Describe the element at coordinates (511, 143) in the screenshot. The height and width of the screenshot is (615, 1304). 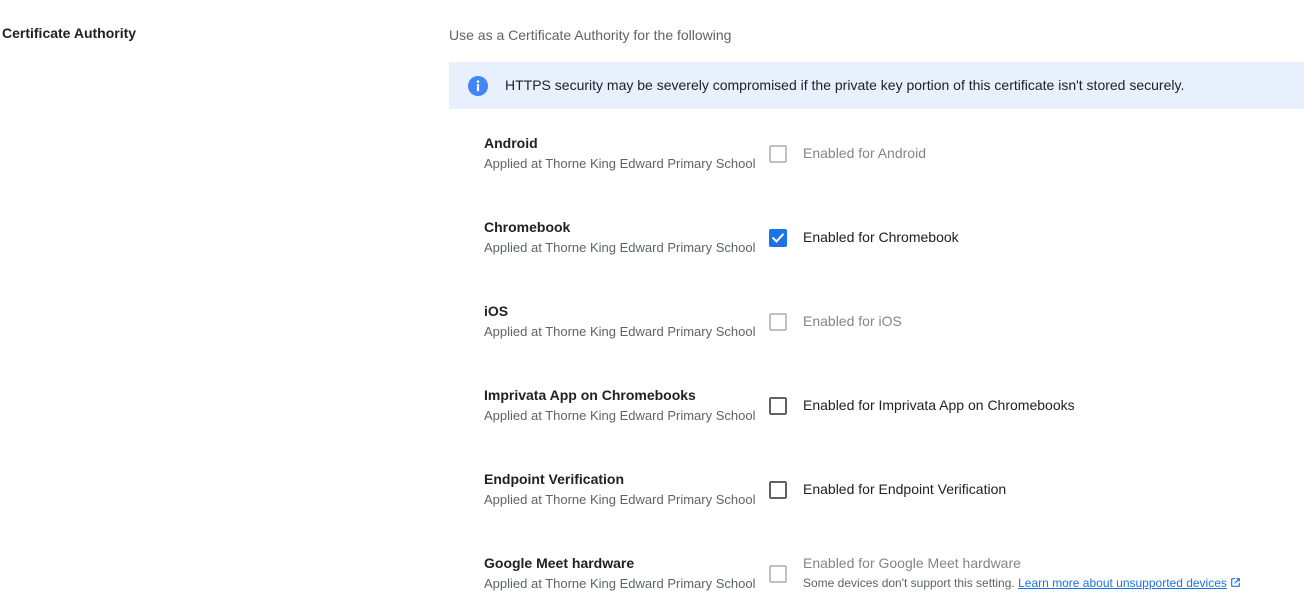
I see `row-title: Android` at that location.